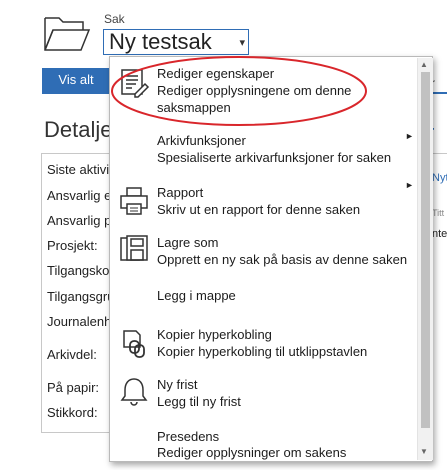 This screenshot has height=470, width=447. Describe the element at coordinates (72, 412) in the screenshot. I see `detail-label-keywords: Stikkord:` at that location.